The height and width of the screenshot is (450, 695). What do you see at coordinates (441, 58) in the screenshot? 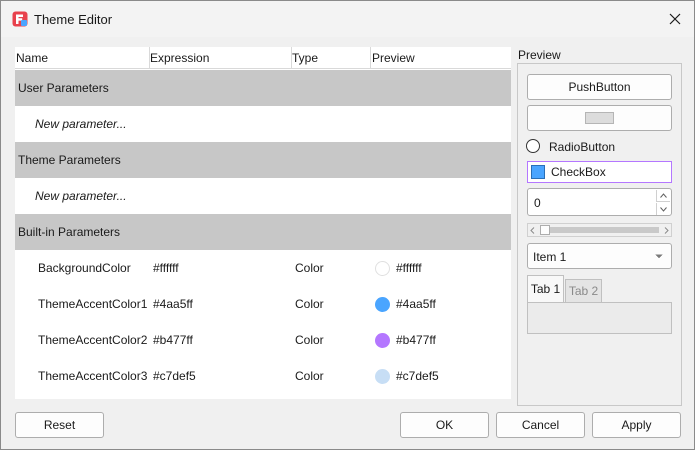
I see `column-header-preview: Preview` at bounding box center [441, 58].